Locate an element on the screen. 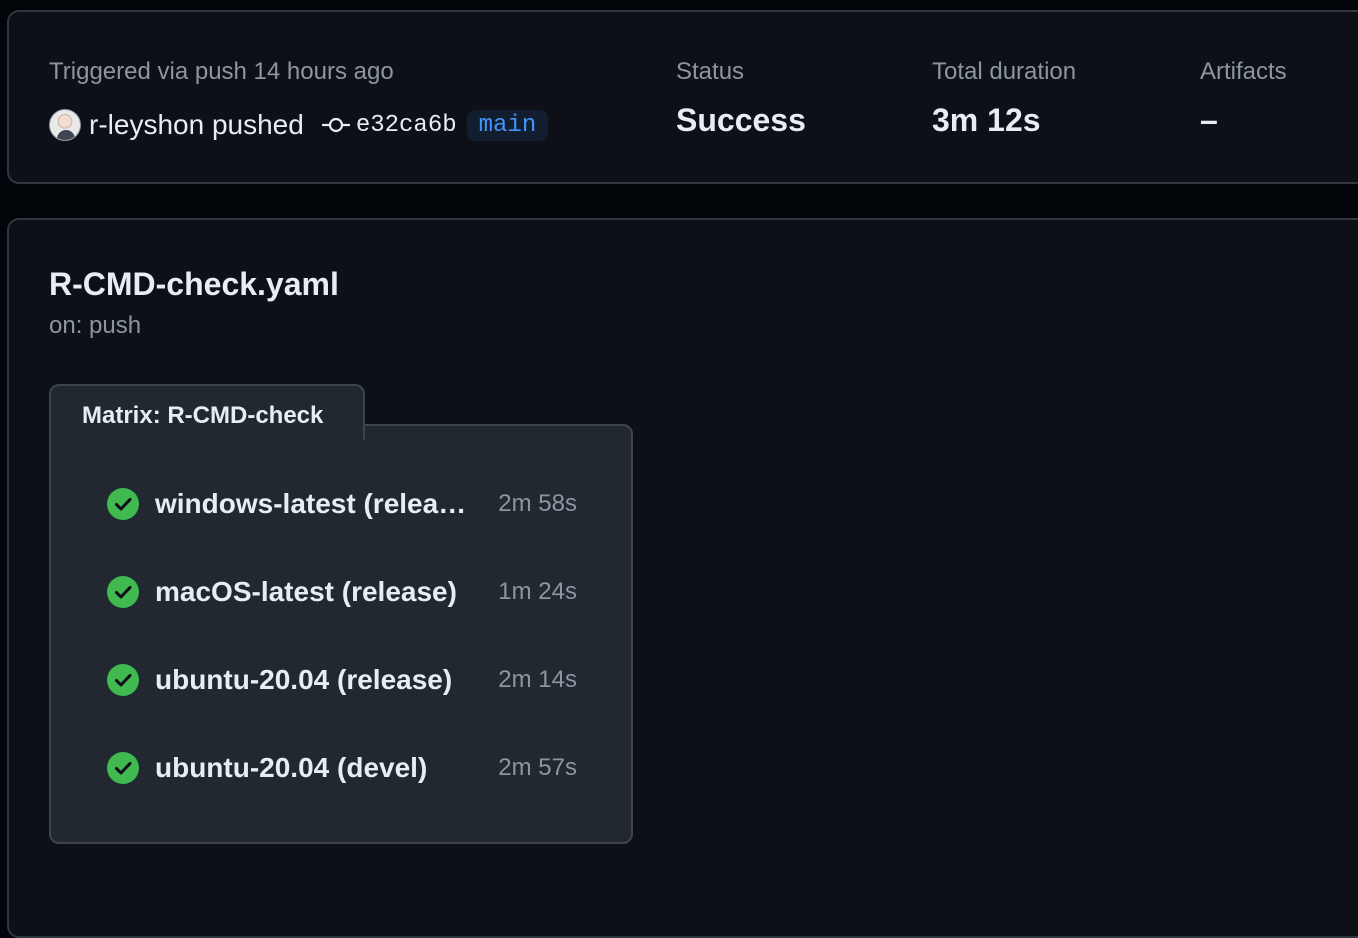  job-duration: 2m 14s is located at coordinates (537, 679).